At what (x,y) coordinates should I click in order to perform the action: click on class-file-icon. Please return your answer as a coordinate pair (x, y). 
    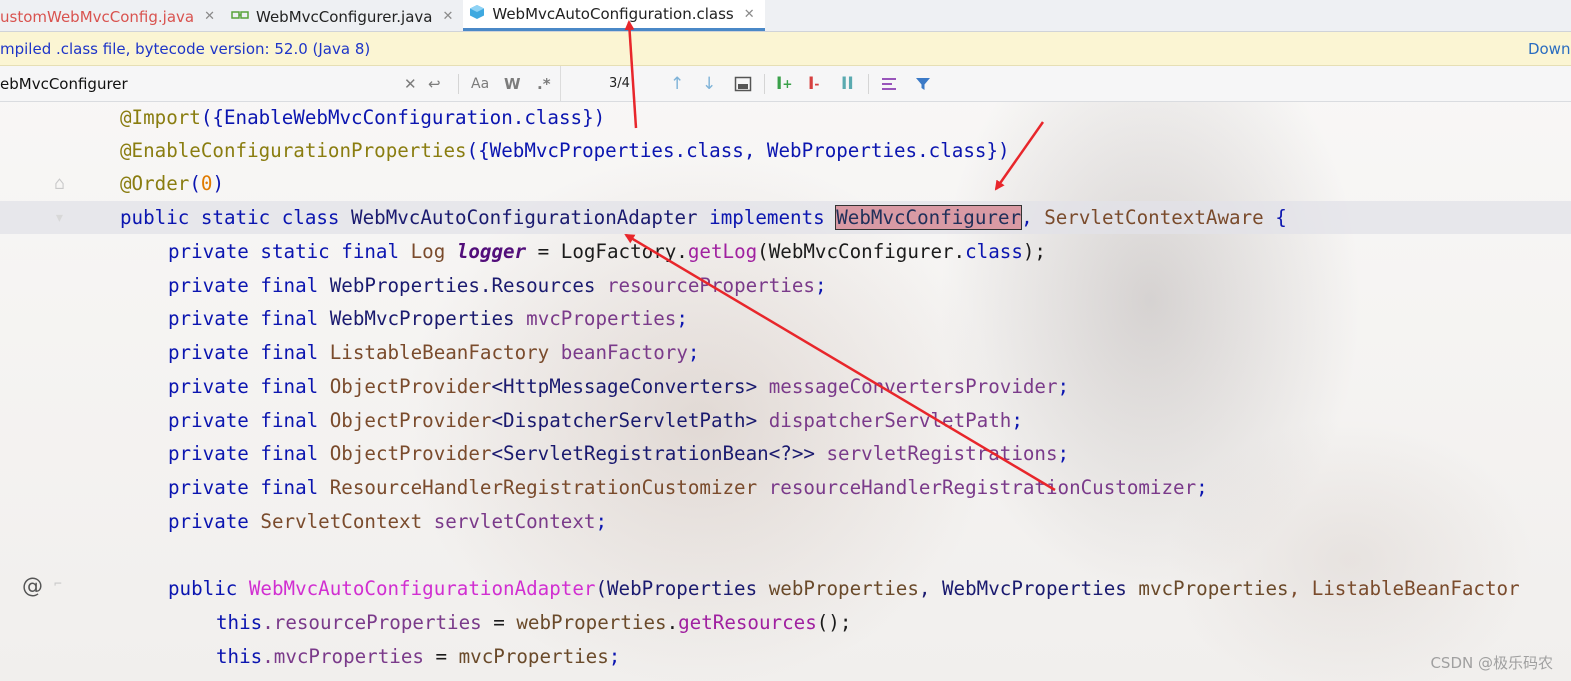
    Looking at the image, I should click on (477, 14).